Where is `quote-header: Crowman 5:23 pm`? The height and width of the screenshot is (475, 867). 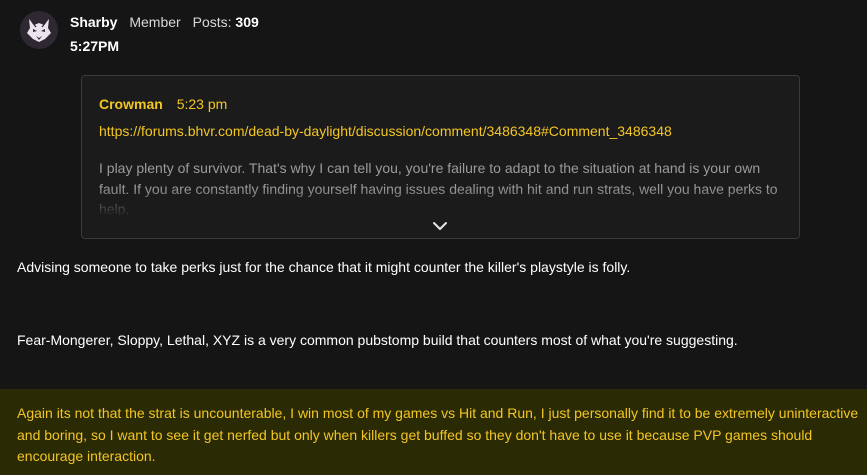
quote-header: Crowman 5:23 pm is located at coordinates (163, 104).